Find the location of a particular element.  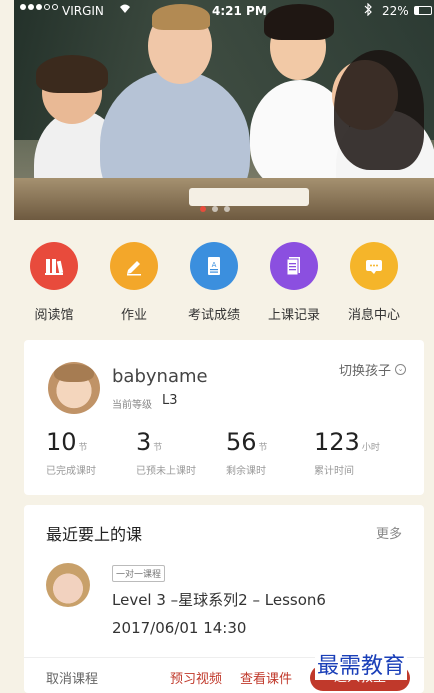

quick-nav: 阅读馆 作业 A 考试成绩 上课记录 消息中心 is located at coordinates (224, 282).